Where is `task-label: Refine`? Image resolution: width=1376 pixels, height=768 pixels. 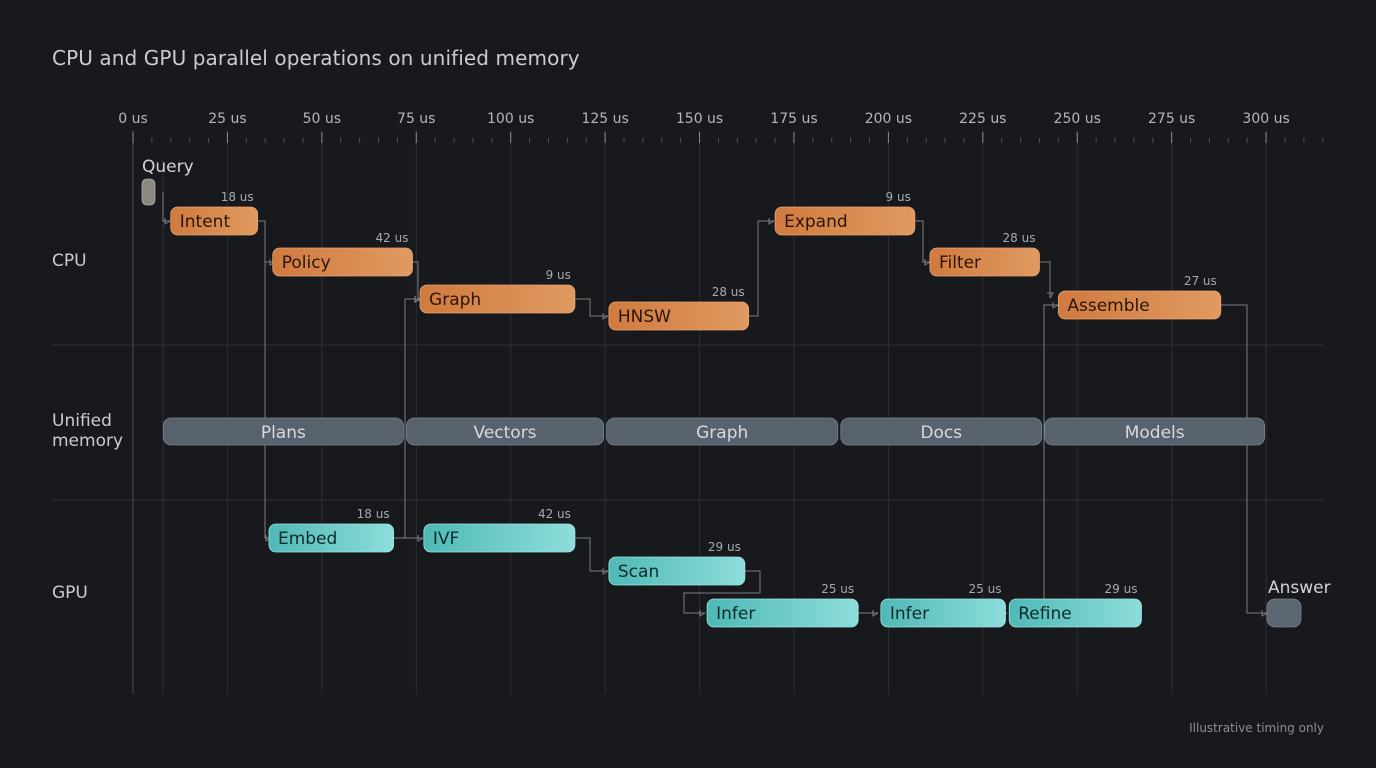
task-label: Refine is located at coordinates (1044, 614).